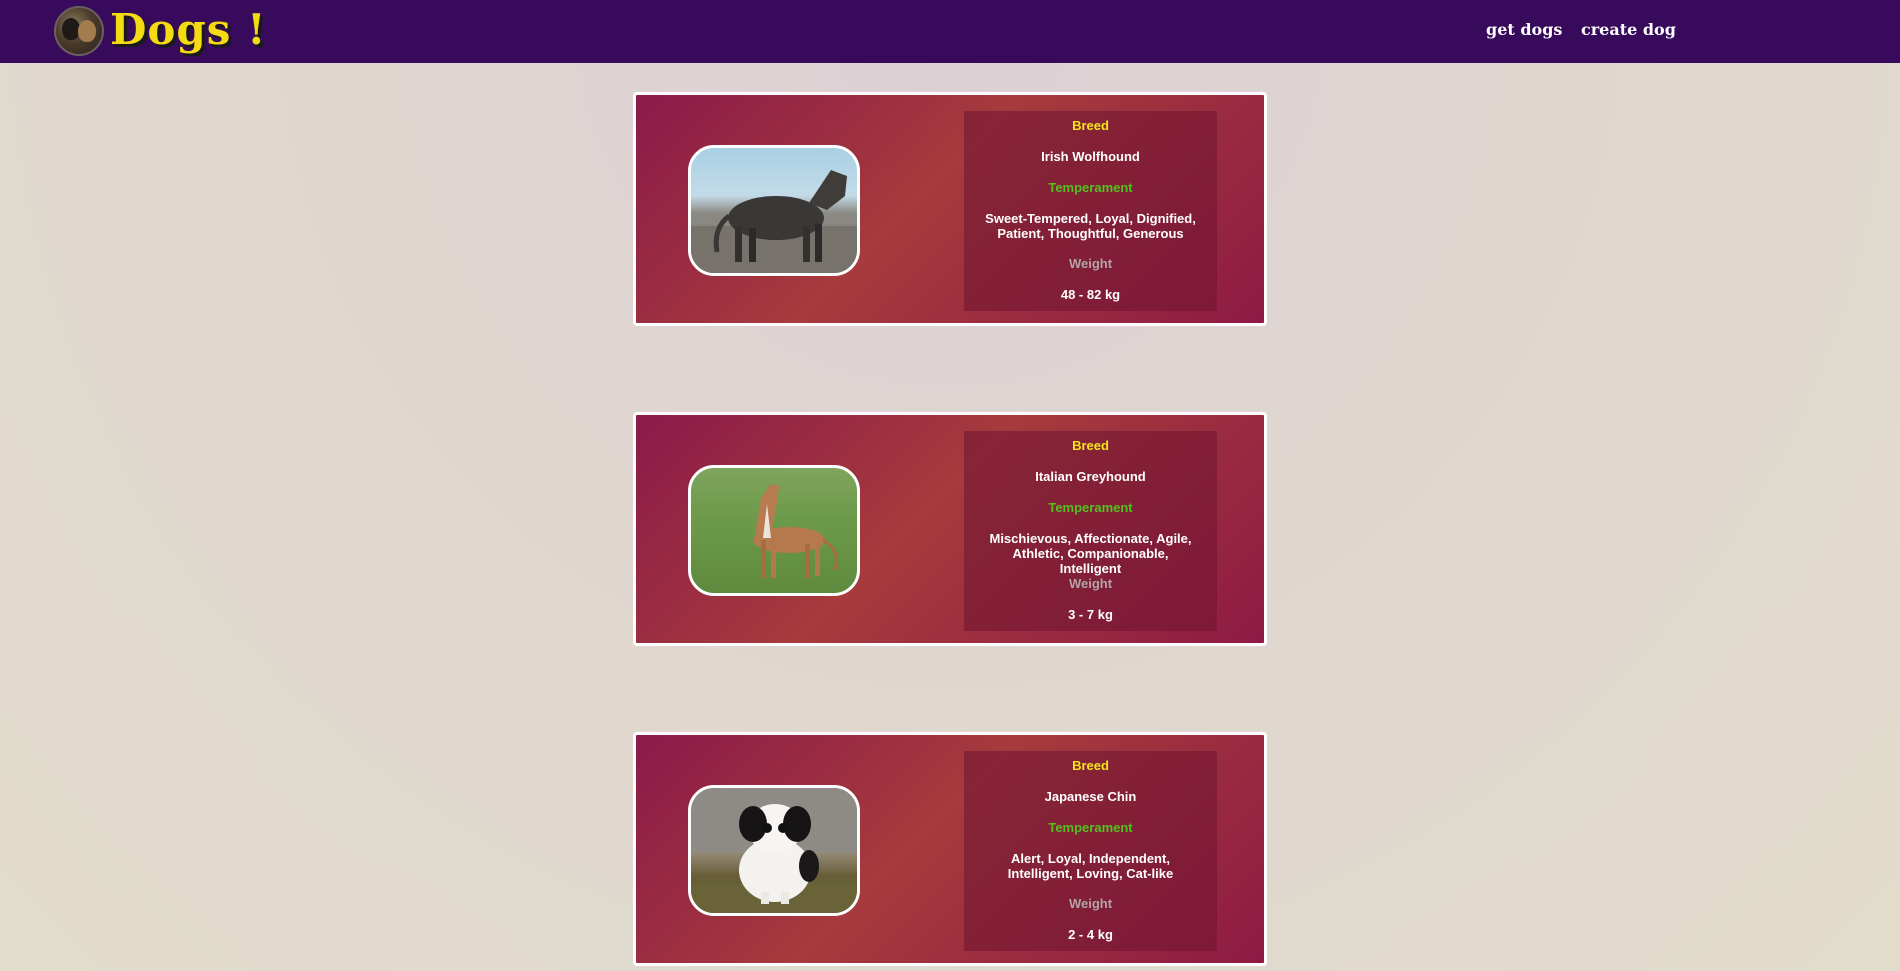 The height and width of the screenshot is (971, 1900). What do you see at coordinates (774, 221) in the screenshot?
I see `irish-wolfhound-image` at bounding box center [774, 221].